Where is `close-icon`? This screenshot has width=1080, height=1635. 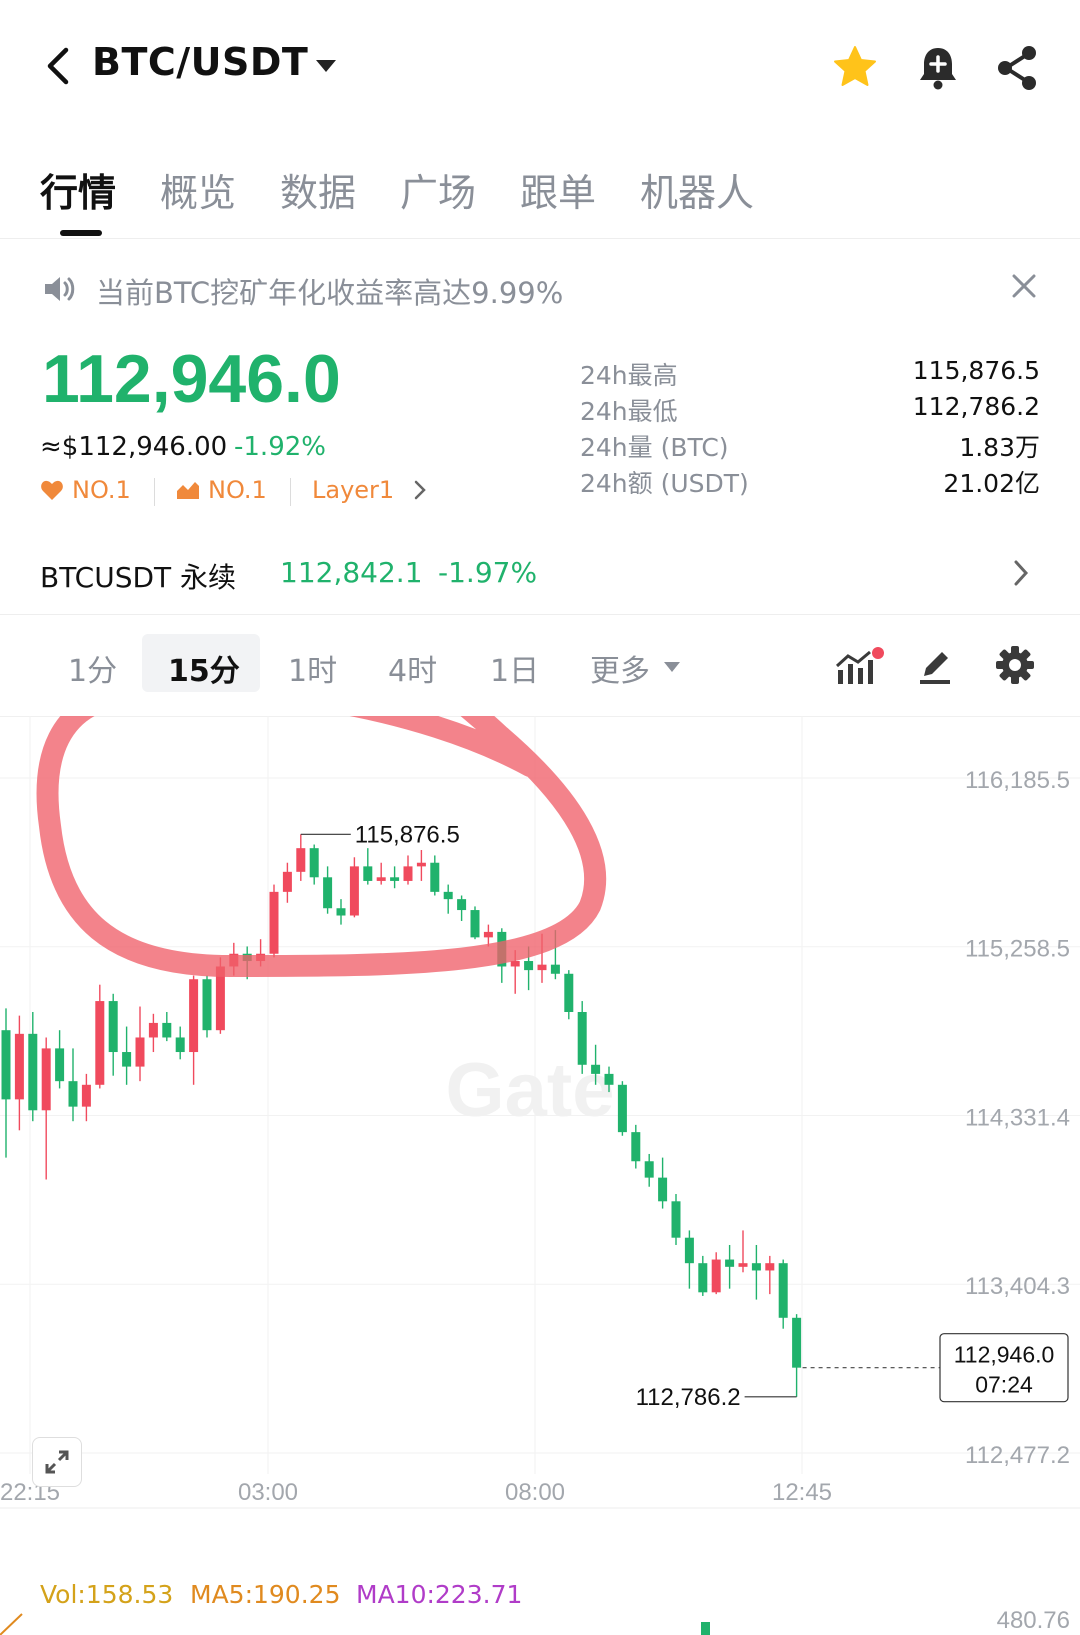
close-icon is located at coordinates (1024, 286).